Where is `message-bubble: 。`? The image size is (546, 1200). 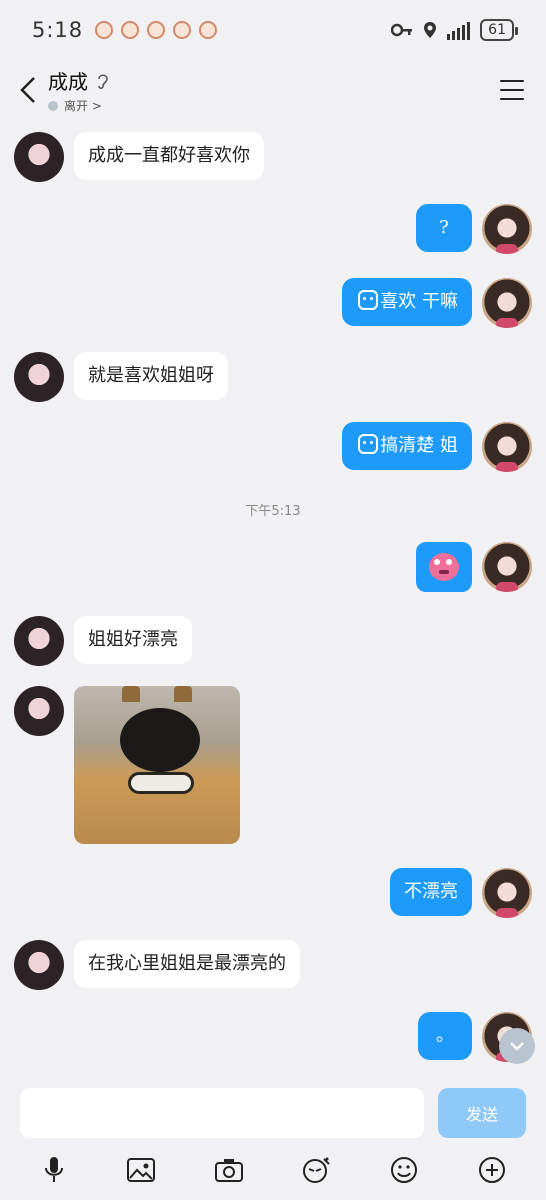 message-bubble: 。 is located at coordinates (445, 1036).